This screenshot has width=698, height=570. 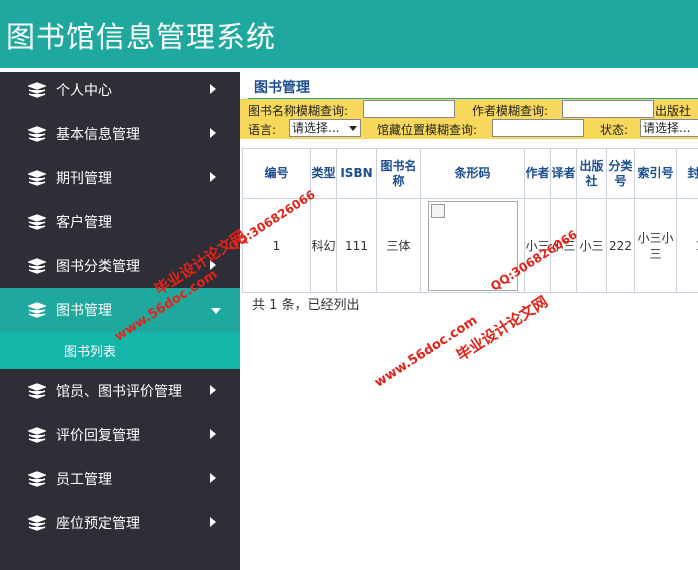 What do you see at coordinates (353, 128) in the screenshot?
I see `dropdown-caret-icon` at bounding box center [353, 128].